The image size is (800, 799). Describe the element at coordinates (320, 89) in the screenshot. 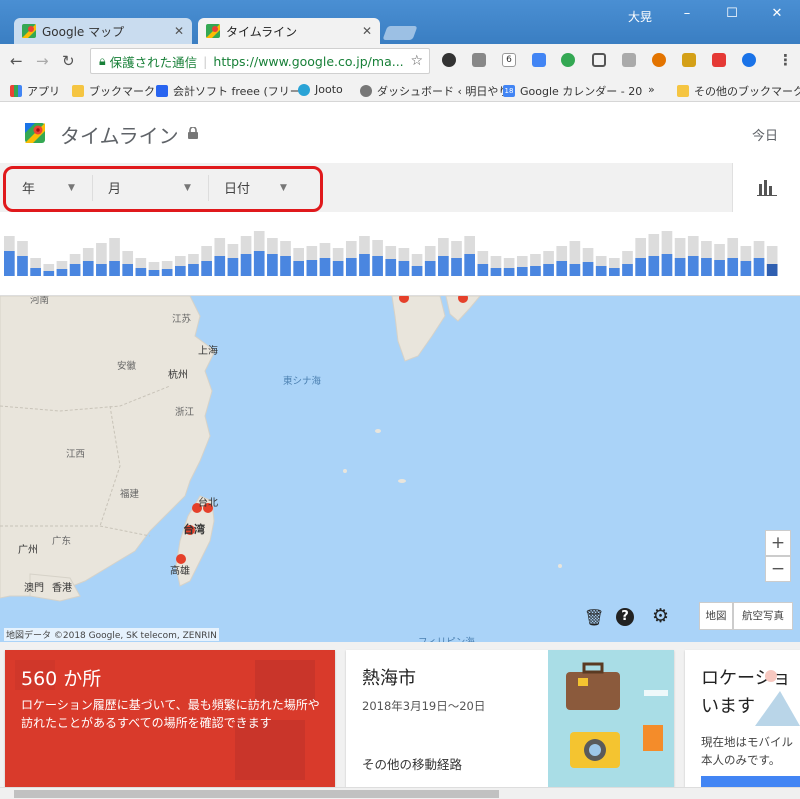

I see `bookmark-jooto: Jooto` at that location.